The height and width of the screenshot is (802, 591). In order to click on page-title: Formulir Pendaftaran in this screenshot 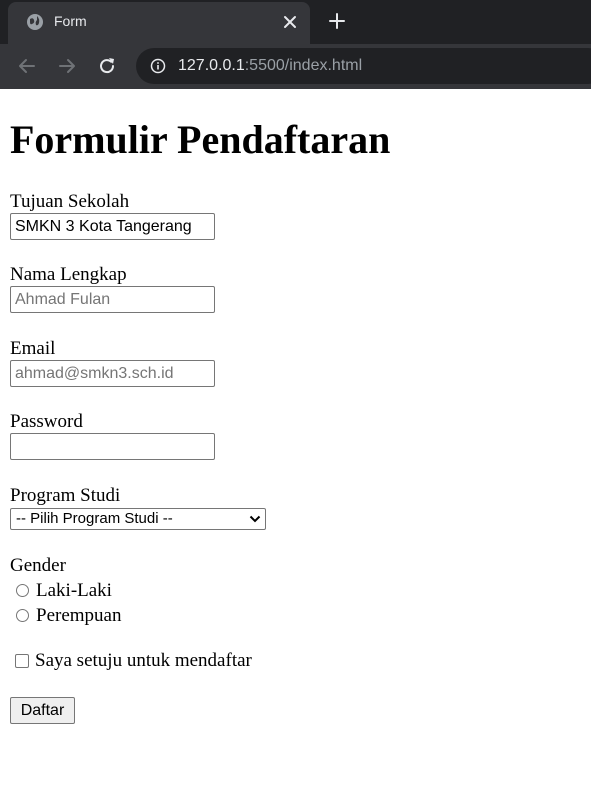, I will do `click(200, 139)`.